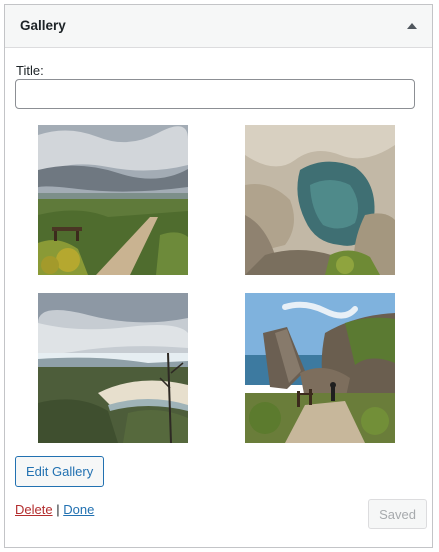  Describe the element at coordinates (60, 471) in the screenshot. I see `edit-gallery-button: Edit Gallery` at that location.